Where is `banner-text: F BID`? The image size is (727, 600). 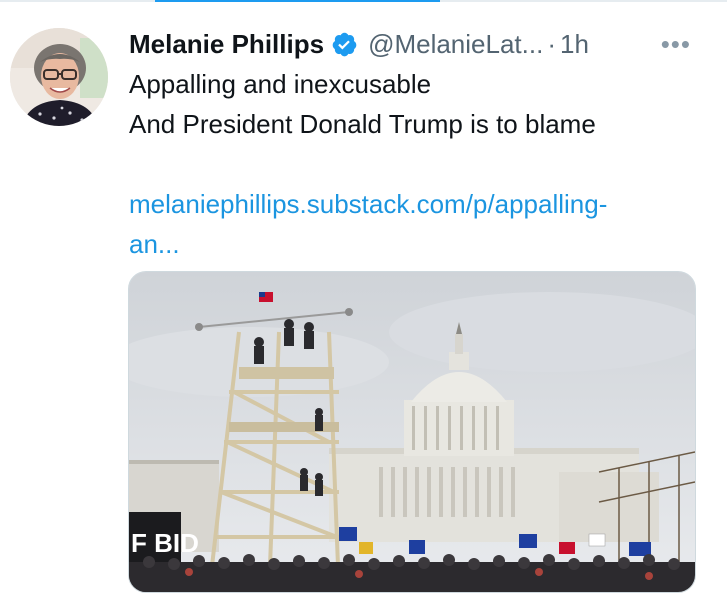
banner-text: F BID is located at coordinates (165, 543).